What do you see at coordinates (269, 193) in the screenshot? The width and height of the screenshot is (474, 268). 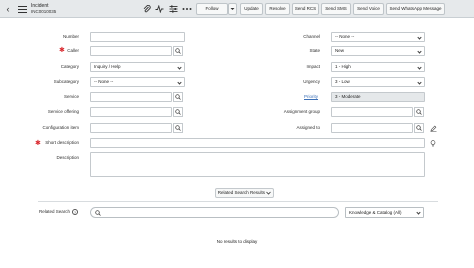 I see `chevron-down-icon` at bounding box center [269, 193].